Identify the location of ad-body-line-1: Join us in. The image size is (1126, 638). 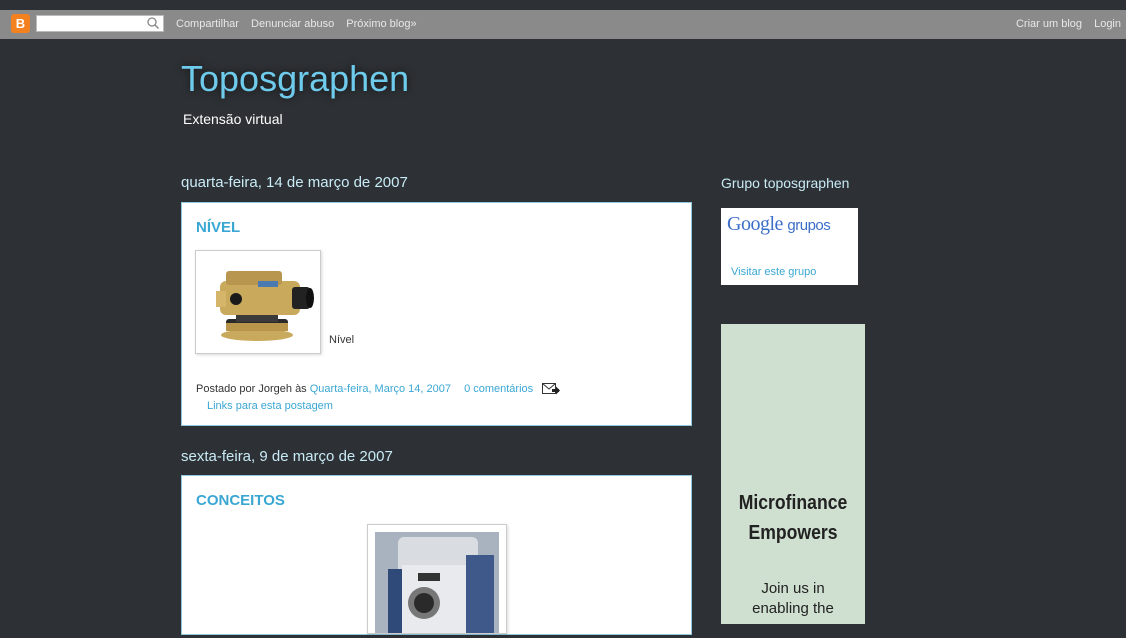
(793, 588).